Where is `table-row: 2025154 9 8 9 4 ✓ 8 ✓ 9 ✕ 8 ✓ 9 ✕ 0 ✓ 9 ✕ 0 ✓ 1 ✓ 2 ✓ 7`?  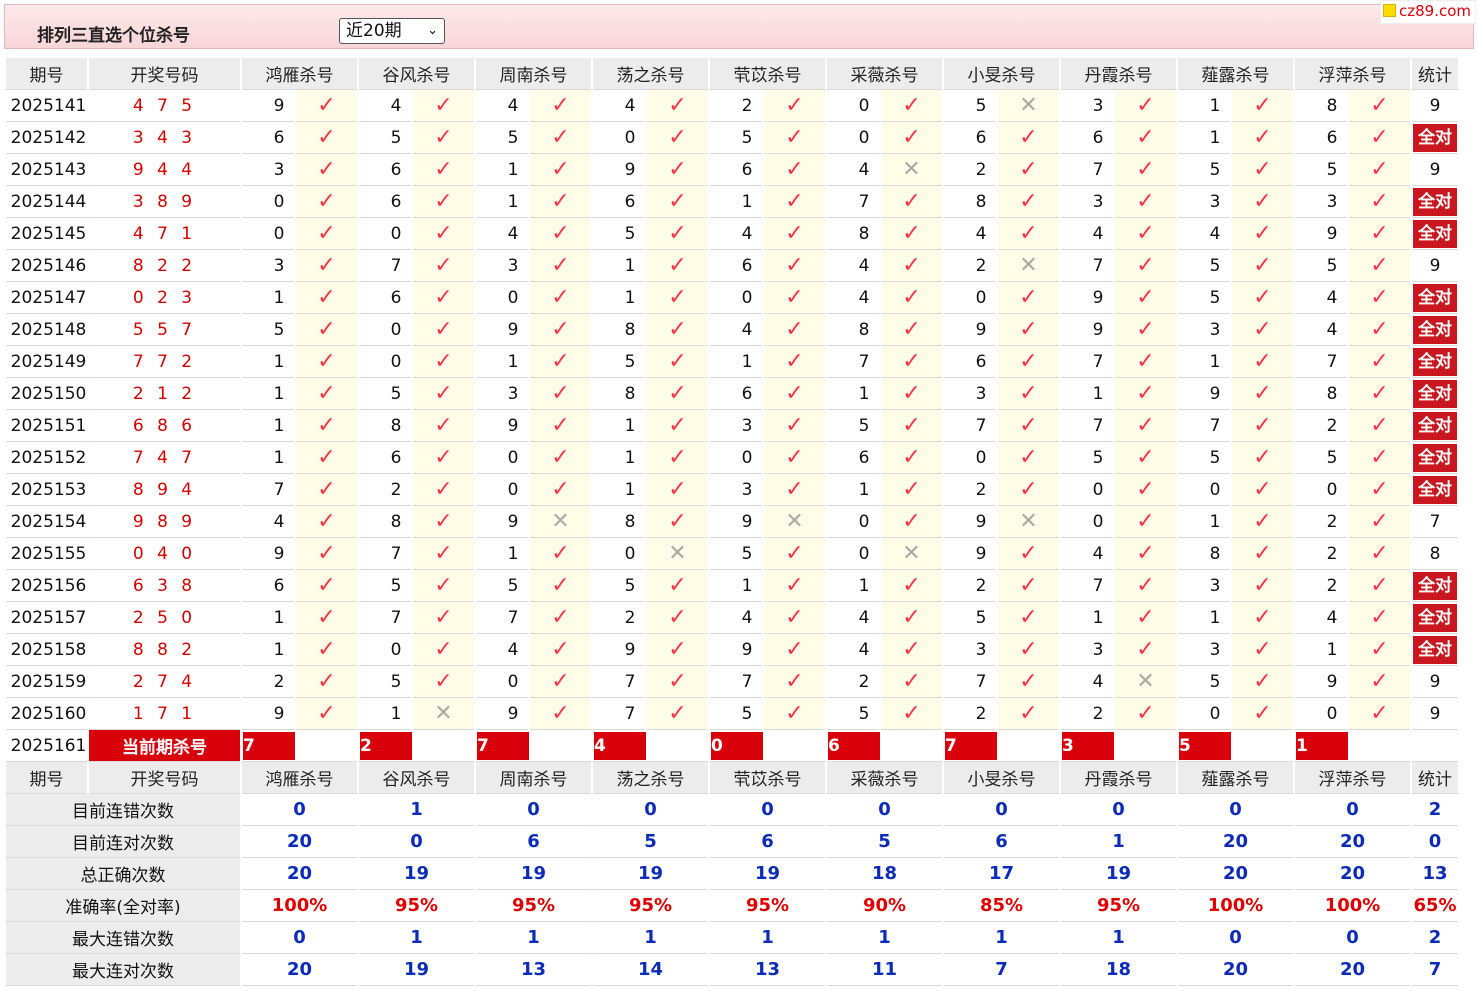
table-row: 2025154 9 8 9 4 ✓ 8 ✓ 9 ✕ 8 ✓ 9 ✕ 0 ✓ 9 ✕ 0 ✓ 1 ✓ 2 ✓ 7 is located at coordinates (732, 522).